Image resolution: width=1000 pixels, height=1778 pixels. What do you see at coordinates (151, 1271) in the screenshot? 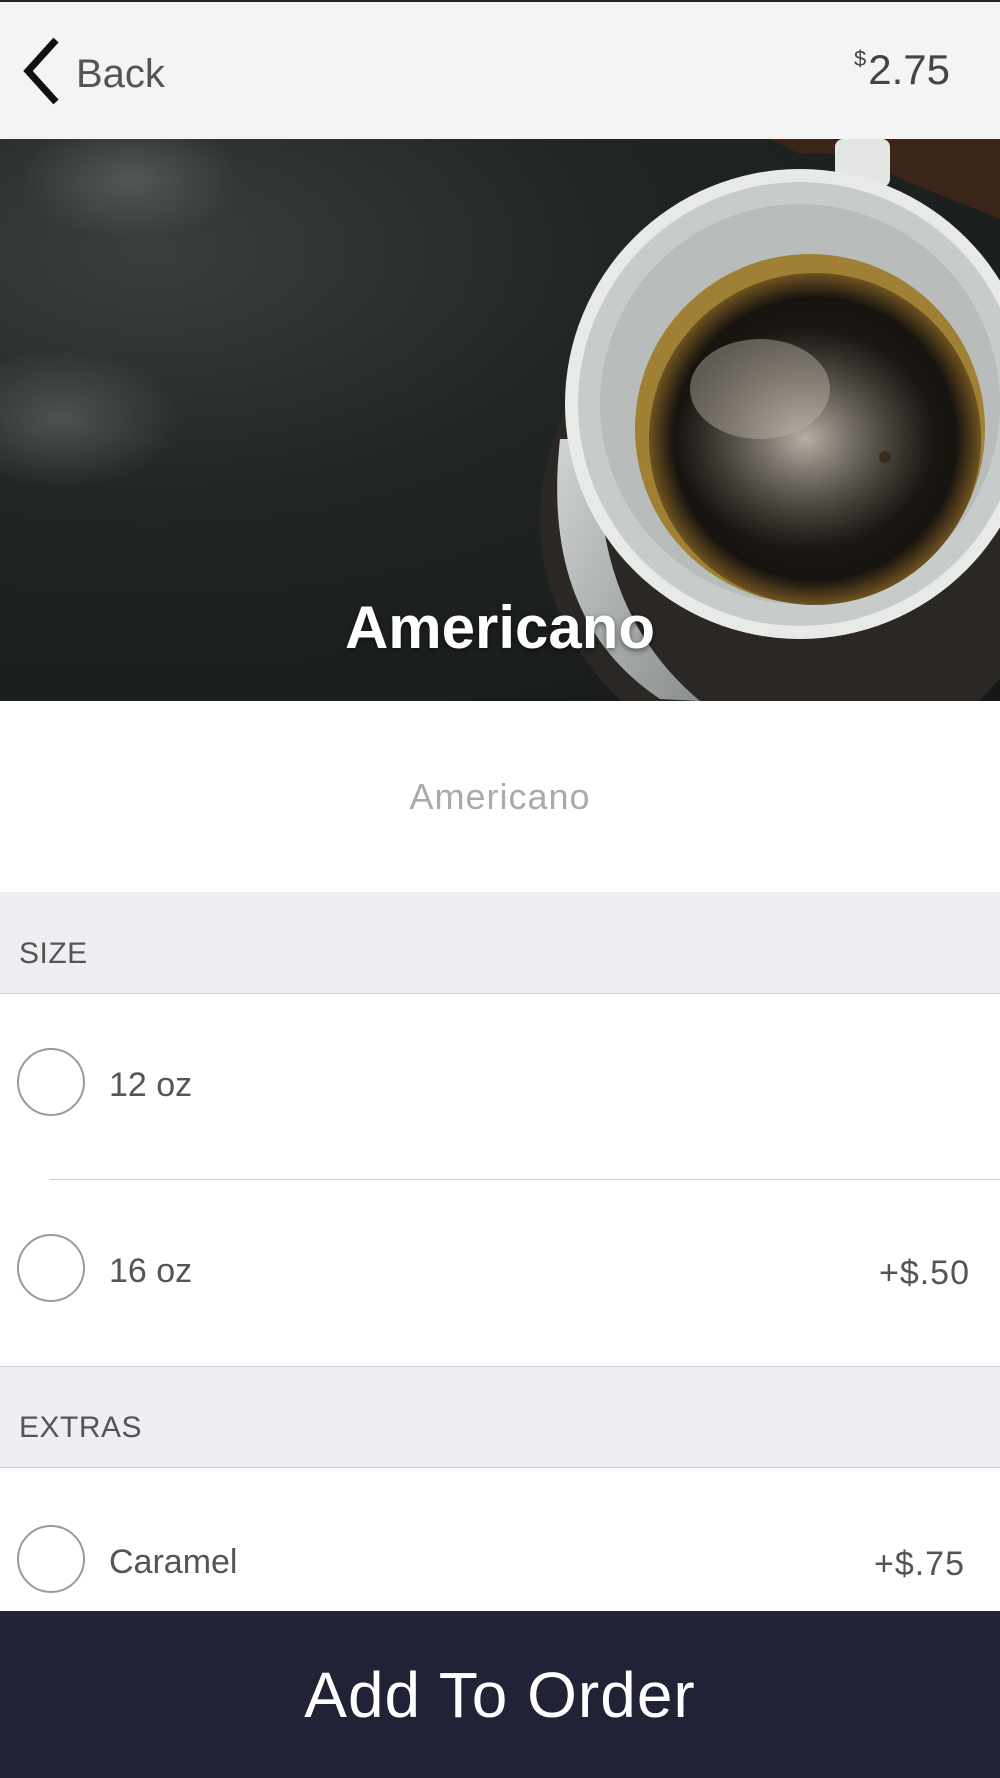
I see `option-label: 16 oz` at bounding box center [151, 1271].